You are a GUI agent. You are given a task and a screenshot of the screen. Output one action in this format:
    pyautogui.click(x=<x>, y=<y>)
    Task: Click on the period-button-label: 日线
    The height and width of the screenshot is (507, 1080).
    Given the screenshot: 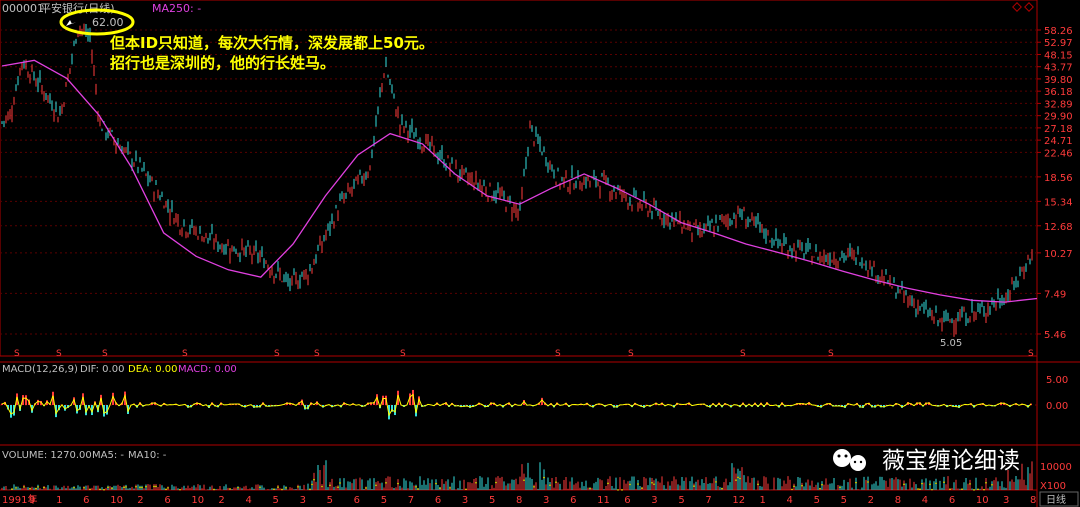 What is the action you would take?
    pyautogui.click(x=1056, y=499)
    